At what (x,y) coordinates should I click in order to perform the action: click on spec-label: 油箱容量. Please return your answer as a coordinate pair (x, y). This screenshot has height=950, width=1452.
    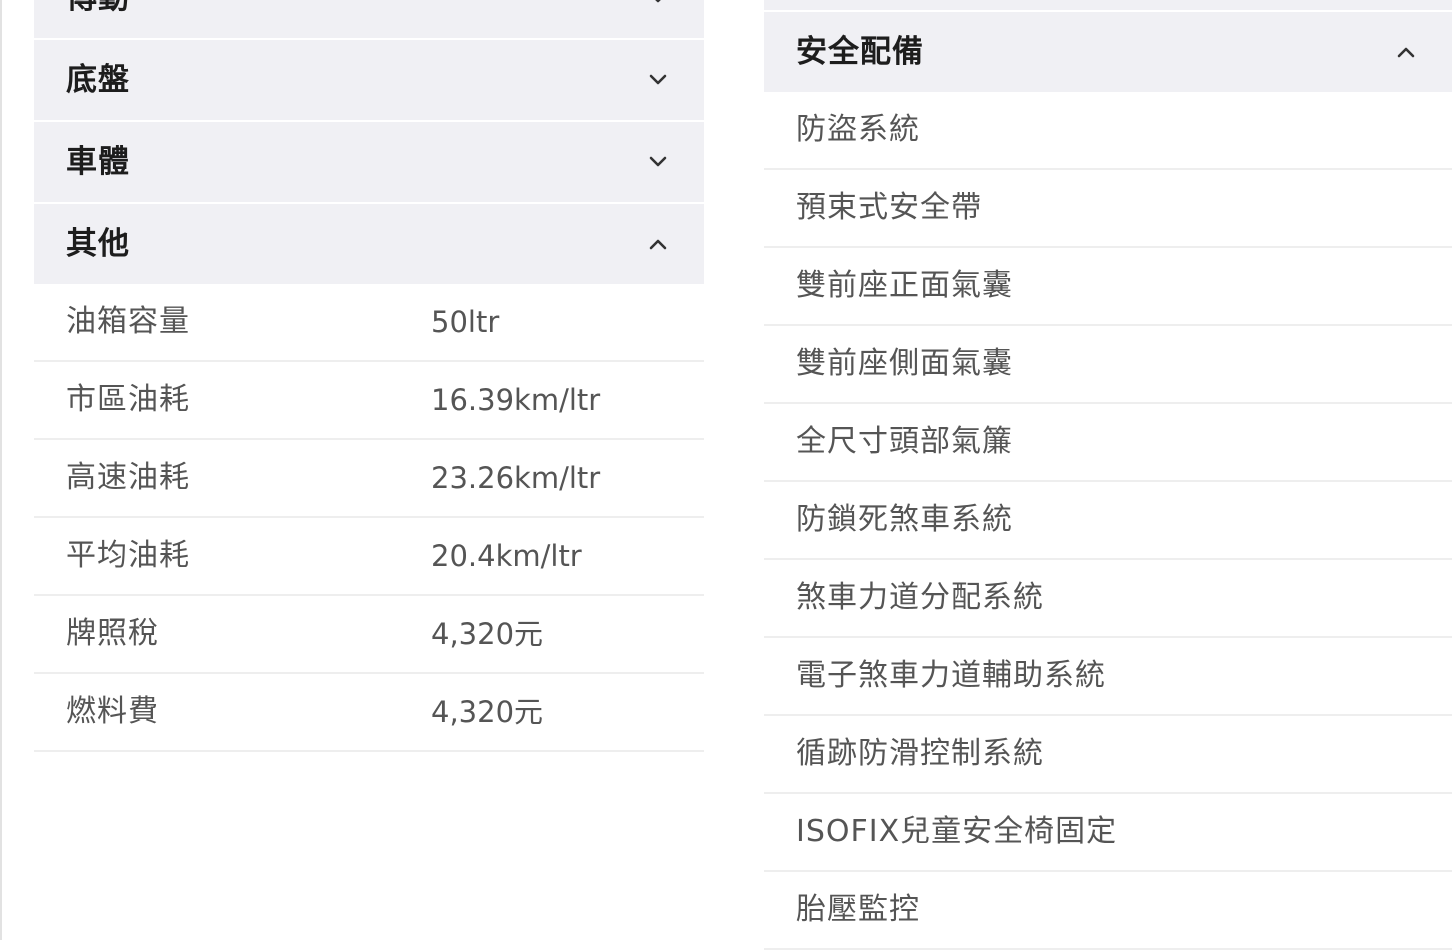
    Looking at the image, I should click on (128, 321).